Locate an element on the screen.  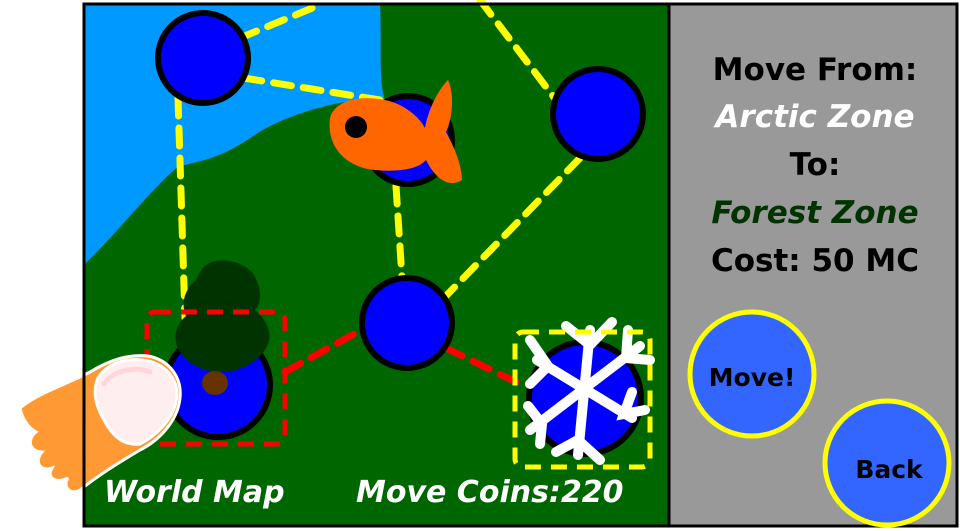
destination-zone-name: Forest Zone is located at coordinates (814, 213).